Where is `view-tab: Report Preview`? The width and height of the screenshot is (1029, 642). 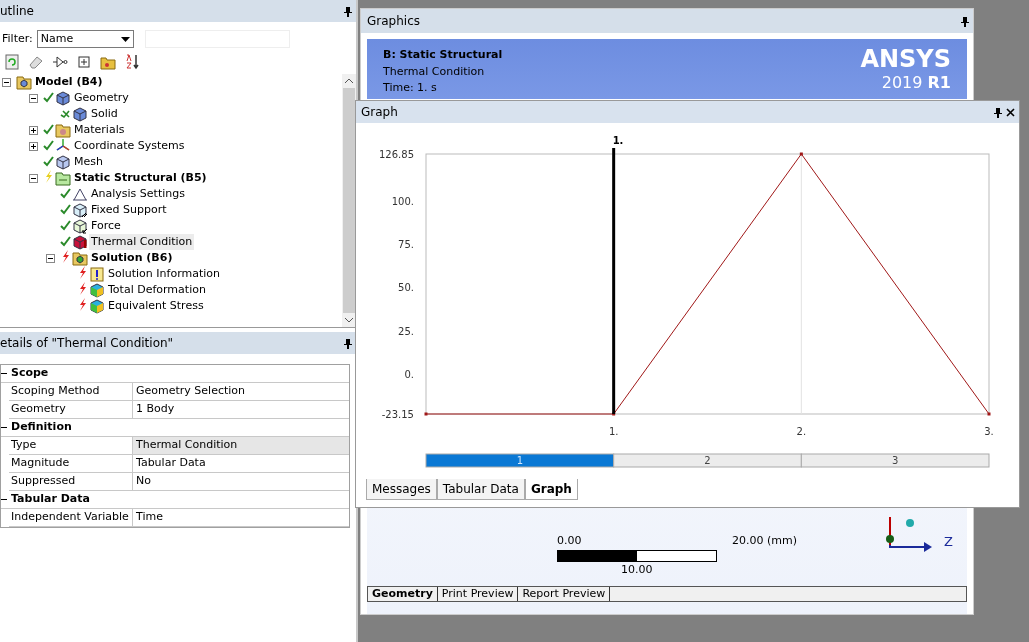
view-tab: Report Preview is located at coordinates (564, 594).